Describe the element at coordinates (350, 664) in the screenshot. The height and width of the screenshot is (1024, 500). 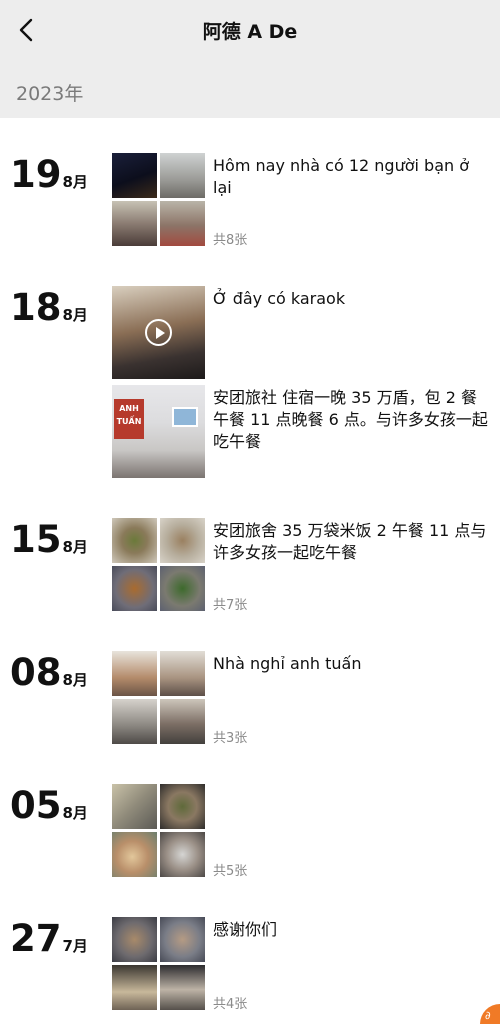
I see `entry-caption: Nhà nghỉ anh tuấn` at that location.